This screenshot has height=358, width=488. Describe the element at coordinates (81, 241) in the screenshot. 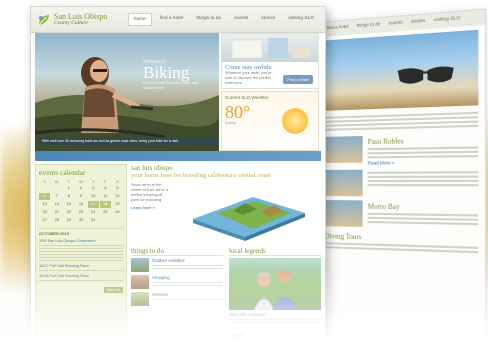

I see `calendar-event-title: 10/6 San Luis Obispo Celebration` at that location.